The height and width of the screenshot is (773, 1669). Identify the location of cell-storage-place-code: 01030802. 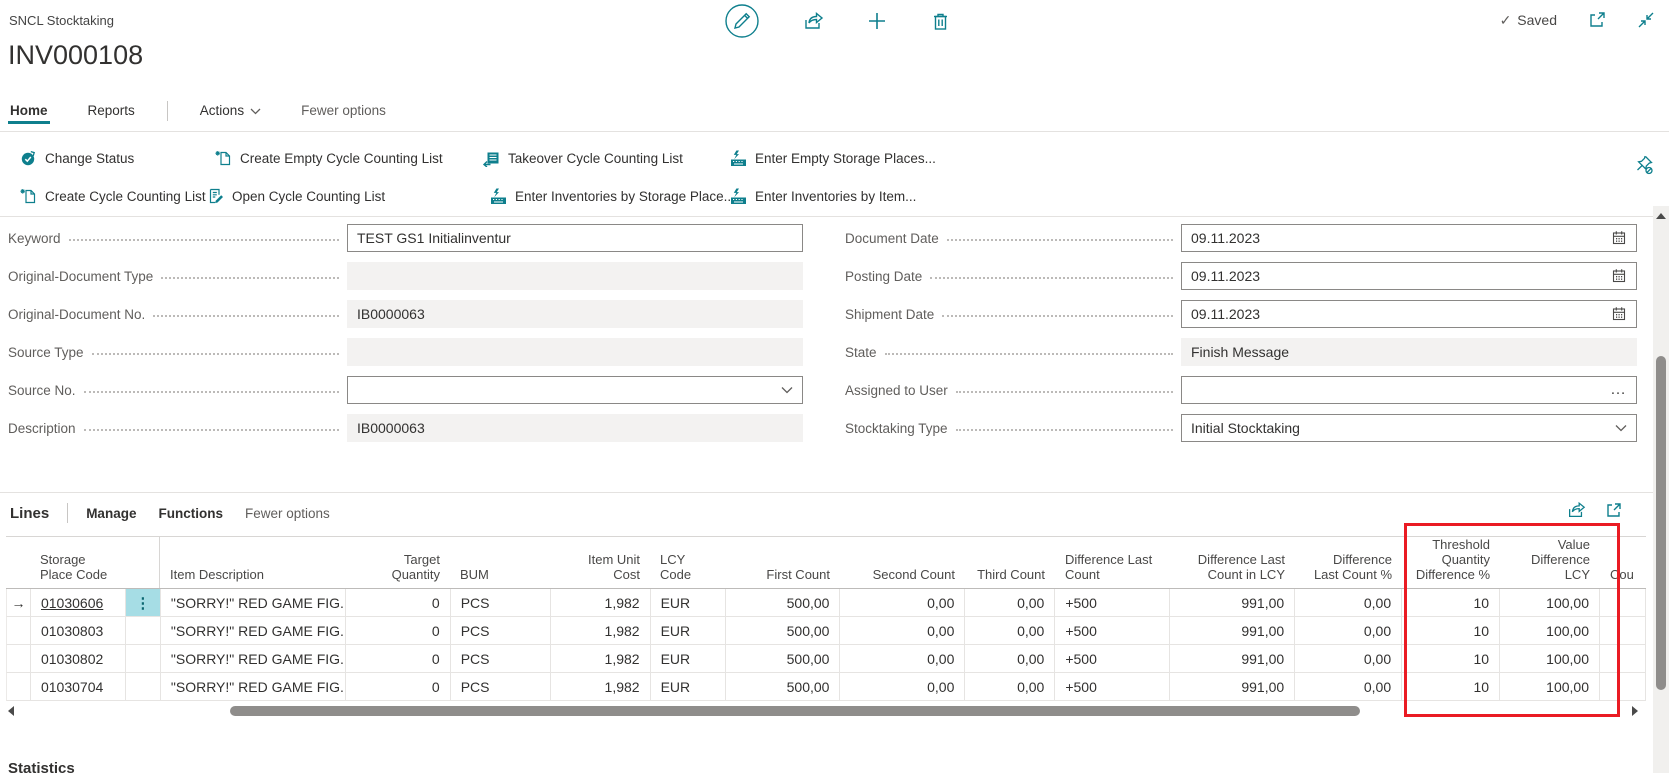
(78, 658).